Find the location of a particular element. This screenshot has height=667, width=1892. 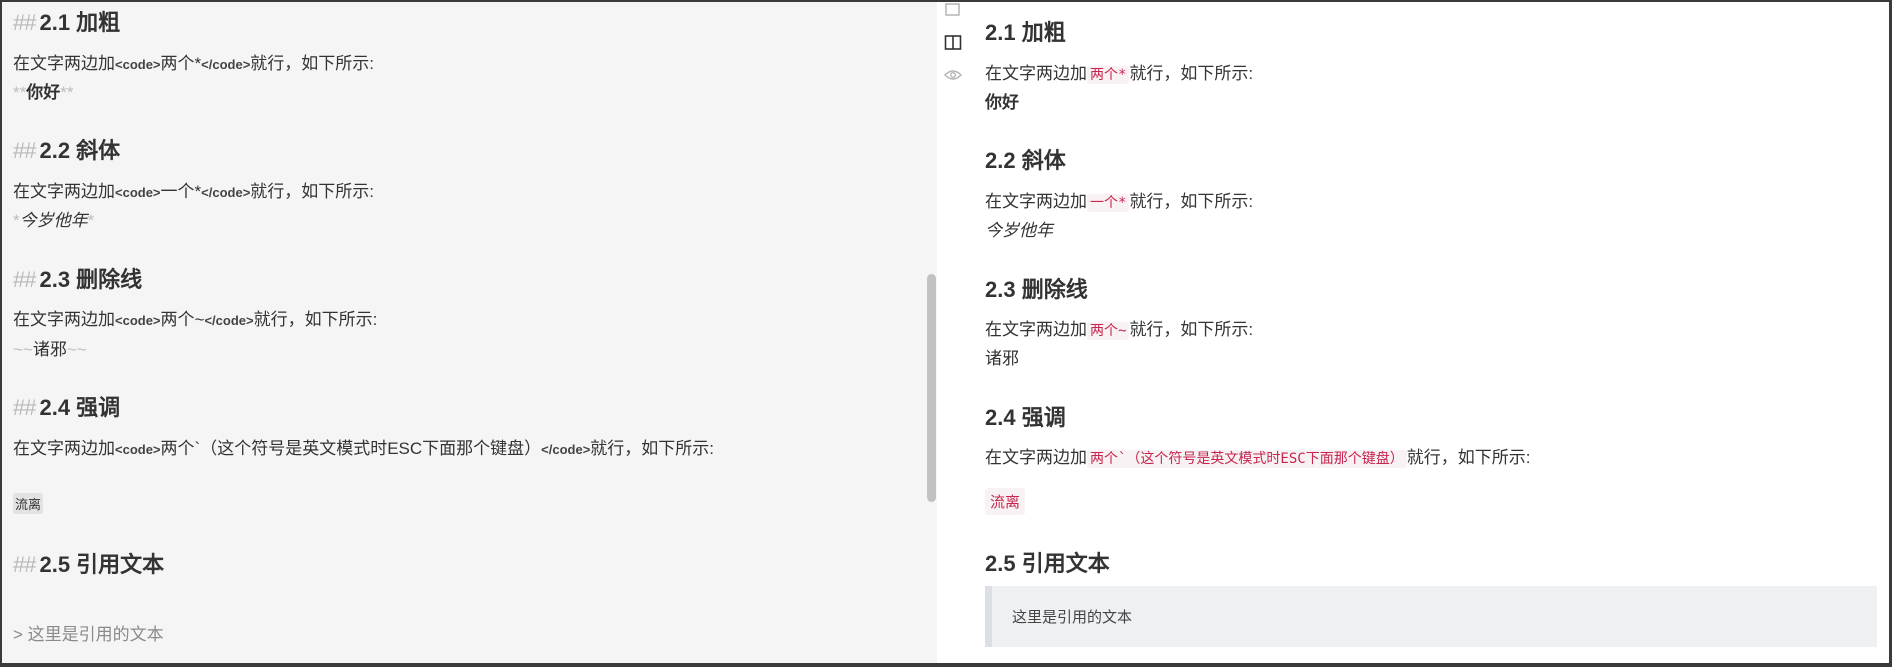

heading-text: 2.4 强调 is located at coordinates (80, 407).